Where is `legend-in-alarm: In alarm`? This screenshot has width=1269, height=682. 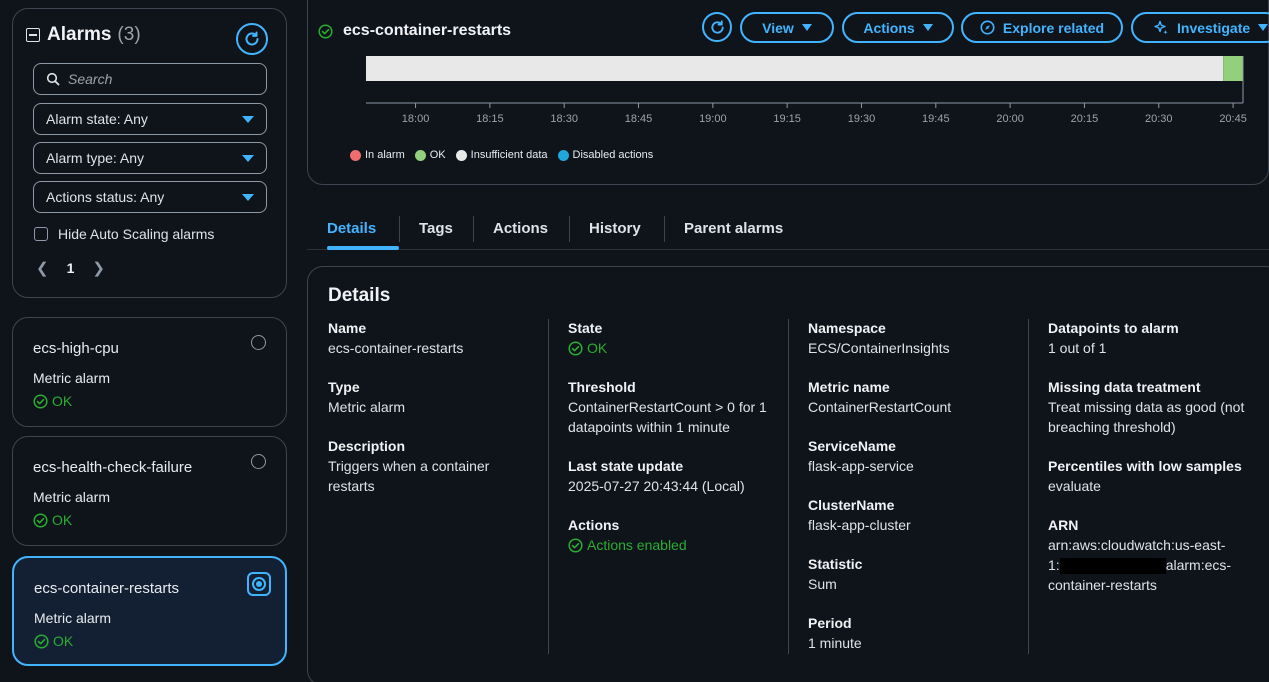 legend-in-alarm: In alarm is located at coordinates (377, 155).